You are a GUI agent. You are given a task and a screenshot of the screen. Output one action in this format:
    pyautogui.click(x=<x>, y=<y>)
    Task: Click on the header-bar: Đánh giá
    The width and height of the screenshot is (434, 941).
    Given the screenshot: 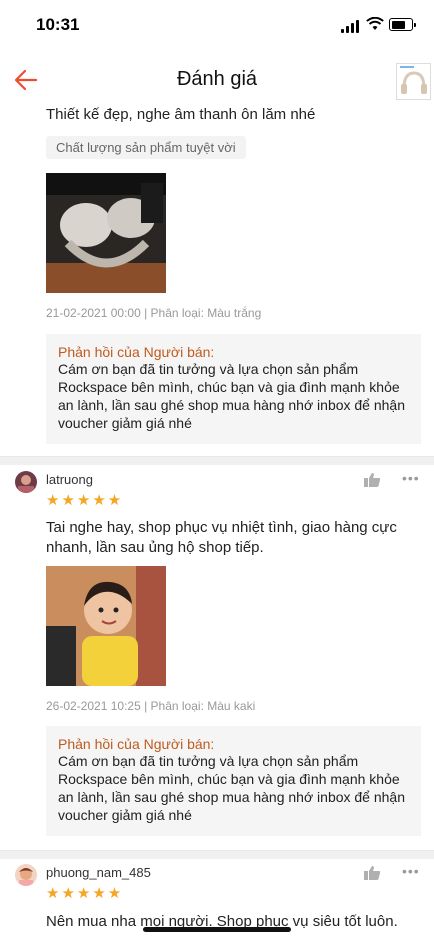 What is the action you would take?
    pyautogui.click(x=217, y=80)
    